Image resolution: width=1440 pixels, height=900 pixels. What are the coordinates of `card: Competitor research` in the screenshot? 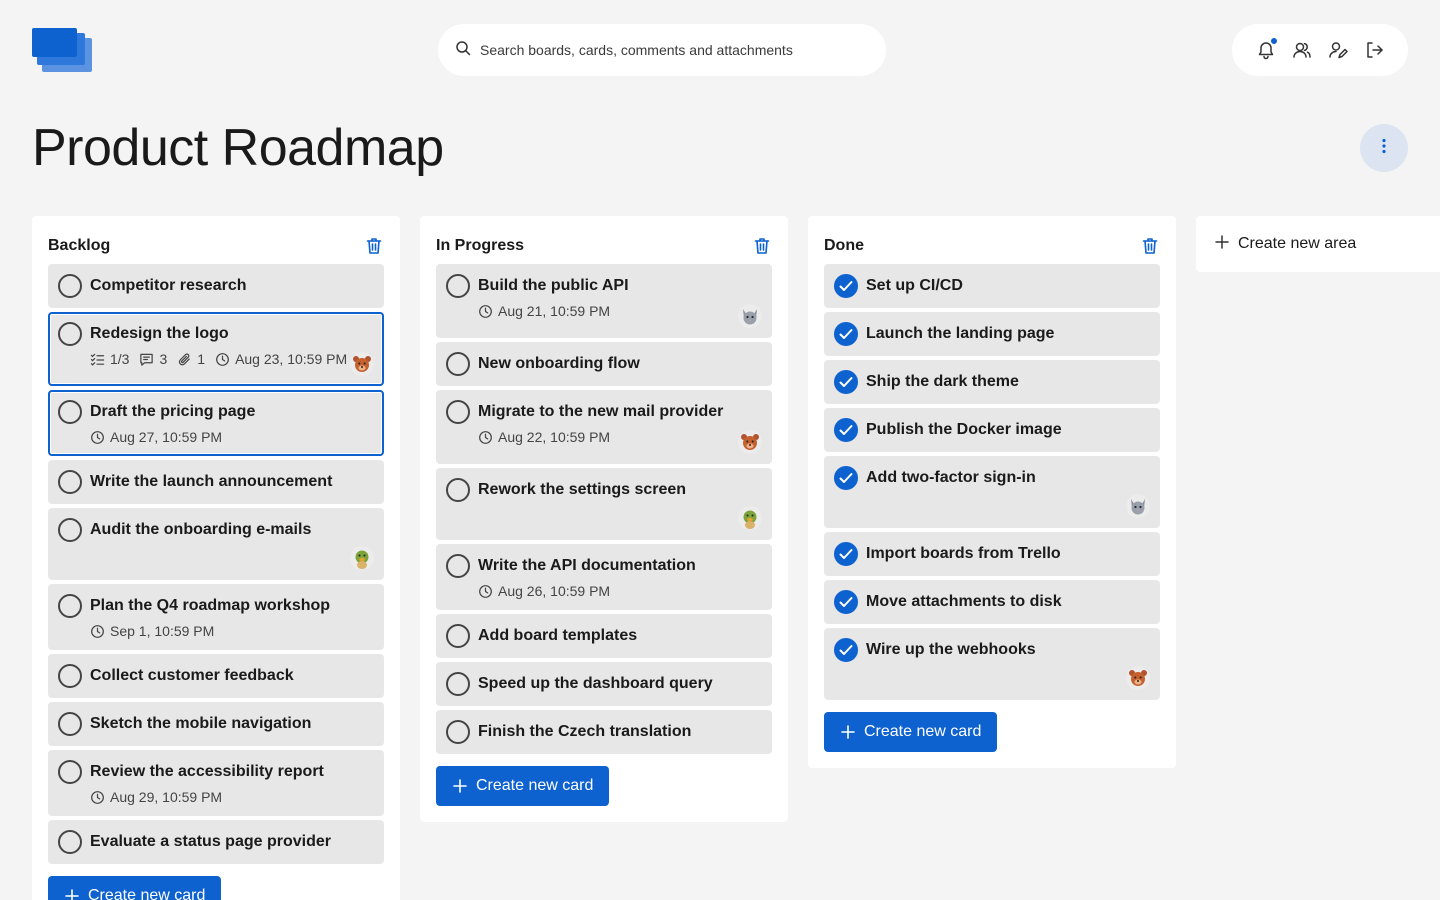 It's located at (216, 286).